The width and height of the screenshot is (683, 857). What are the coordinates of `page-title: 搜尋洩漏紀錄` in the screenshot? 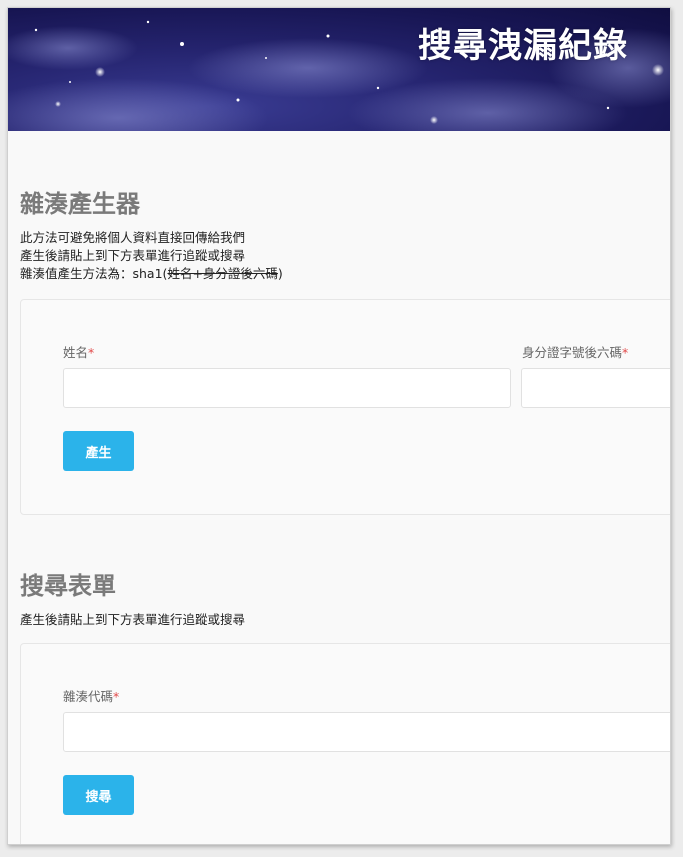 It's located at (523, 46).